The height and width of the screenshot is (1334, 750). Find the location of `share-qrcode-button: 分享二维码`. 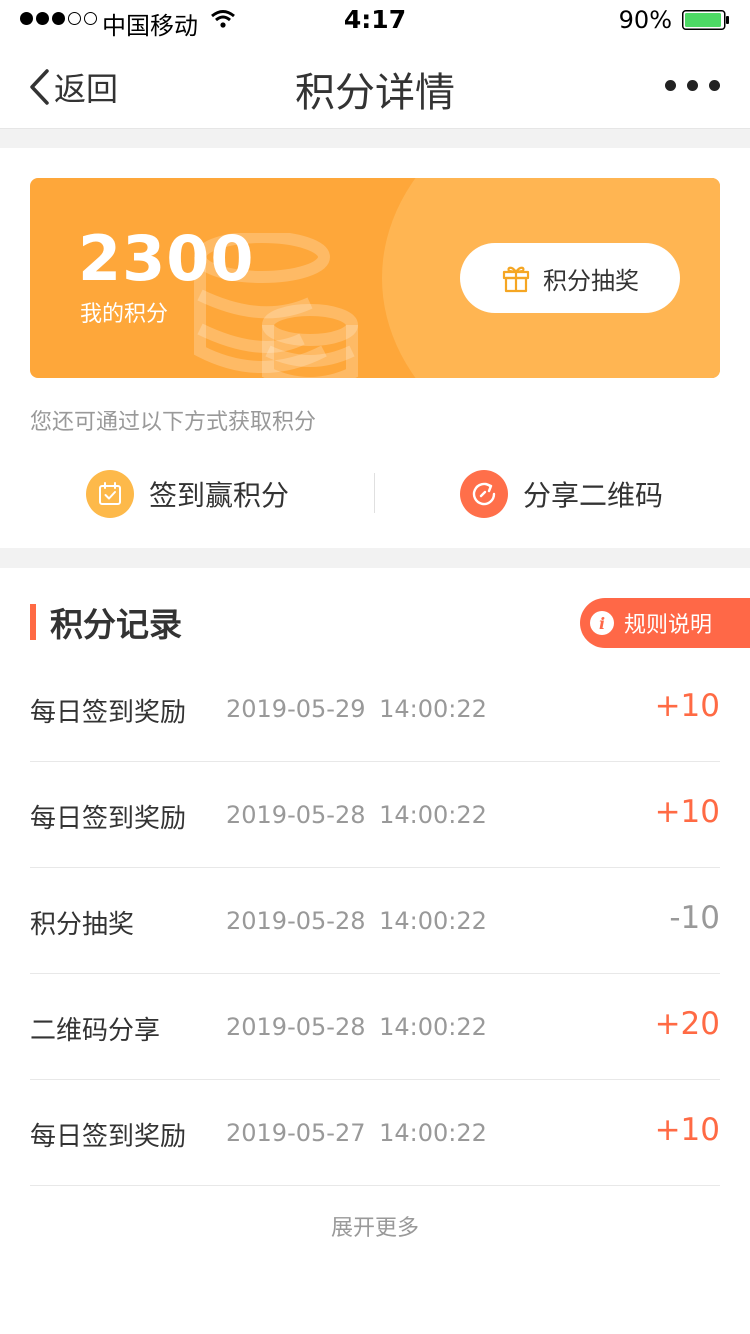

share-qrcode-button: 分享二维码 is located at coordinates (561, 494).